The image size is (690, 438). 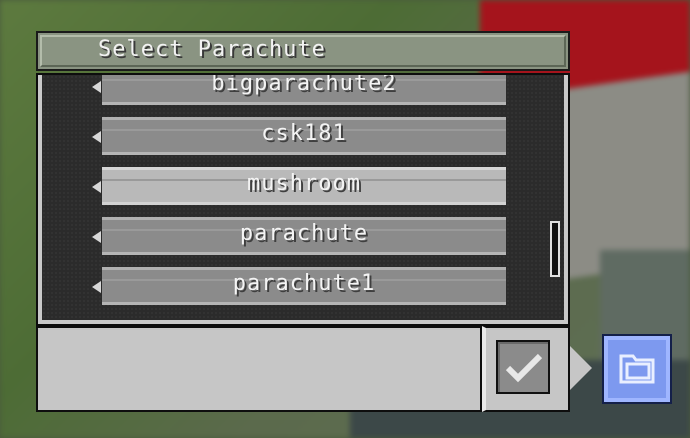 I want to click on parachute-name-field, so click(x=259, y=369).